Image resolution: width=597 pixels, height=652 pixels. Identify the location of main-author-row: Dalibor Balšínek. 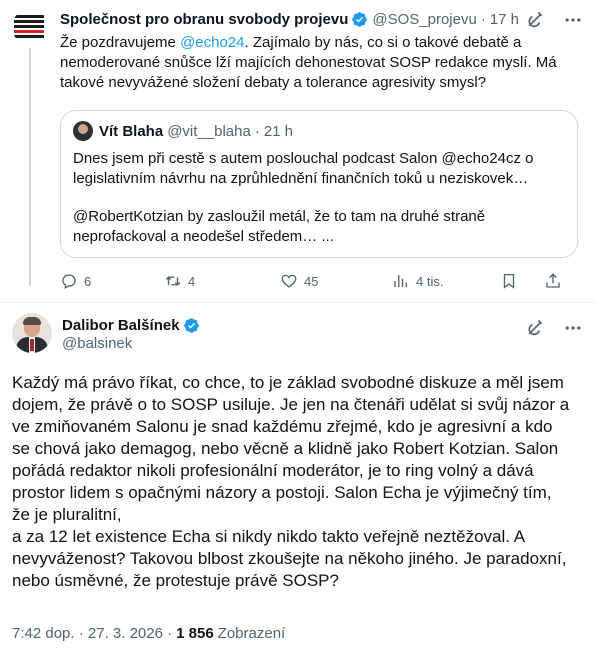
(131, 325).